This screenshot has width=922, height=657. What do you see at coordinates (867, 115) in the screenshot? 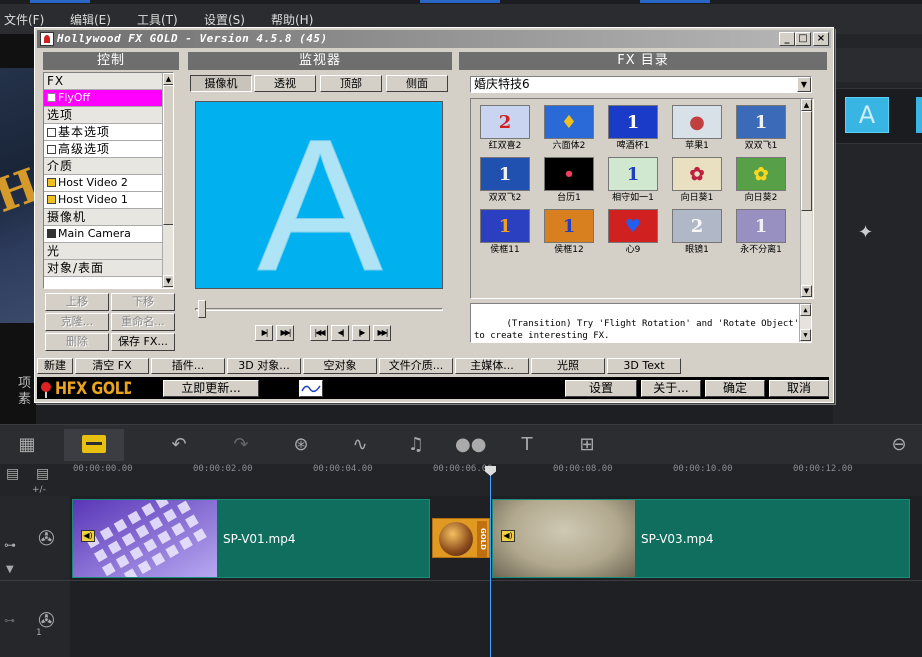
I see `library-thumbnail: A` at bounding box center [867, 115].